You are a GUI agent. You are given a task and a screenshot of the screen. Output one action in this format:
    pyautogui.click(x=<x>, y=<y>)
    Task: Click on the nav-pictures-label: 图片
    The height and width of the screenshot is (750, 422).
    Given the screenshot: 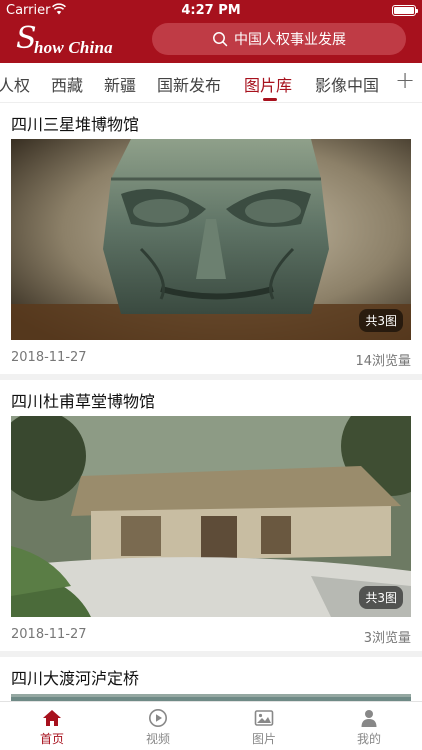 What is the action you would take?
    pyautogui.click(x=263, y=739)
    